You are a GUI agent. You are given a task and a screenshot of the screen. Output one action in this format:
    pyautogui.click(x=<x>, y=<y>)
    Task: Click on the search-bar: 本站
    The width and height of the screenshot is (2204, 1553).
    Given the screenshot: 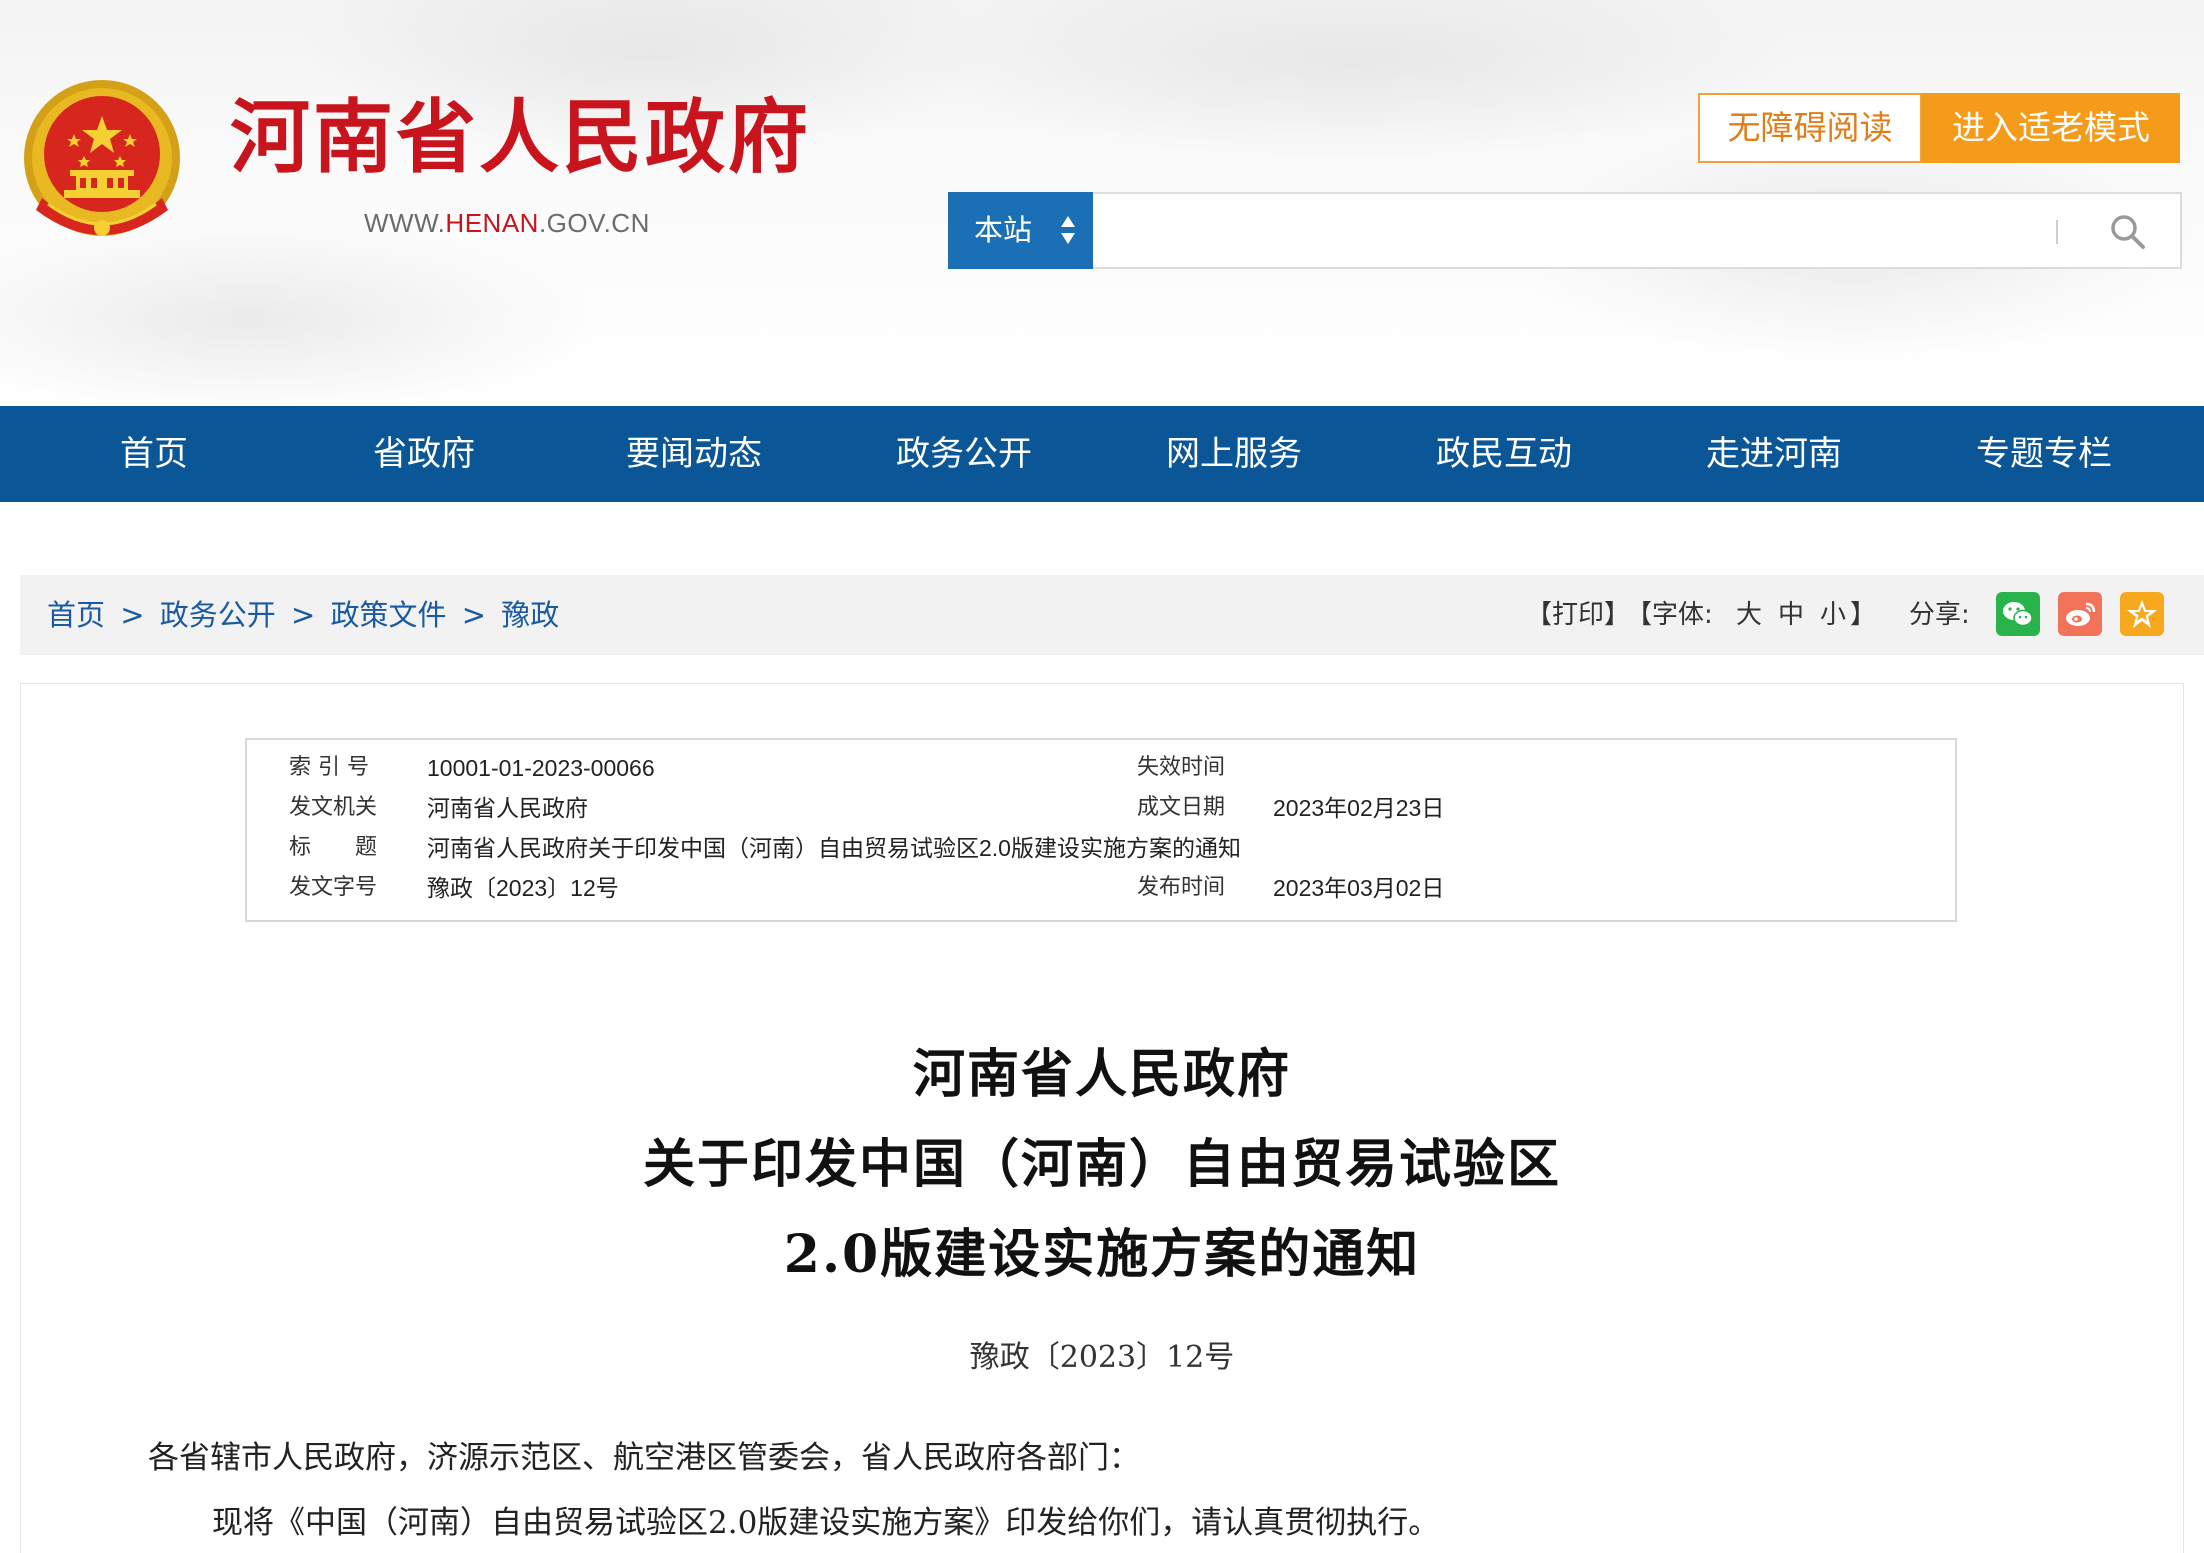 What is the action you would take?
    pyautogui.click(x=1565, y=230)
    